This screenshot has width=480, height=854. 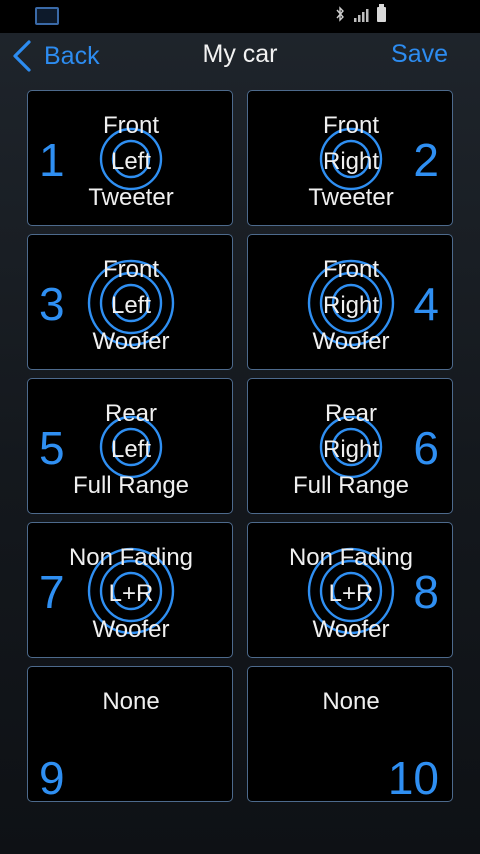 I want to click on speaker-label: Front Right Tweeter, so click(x=350, y=164).